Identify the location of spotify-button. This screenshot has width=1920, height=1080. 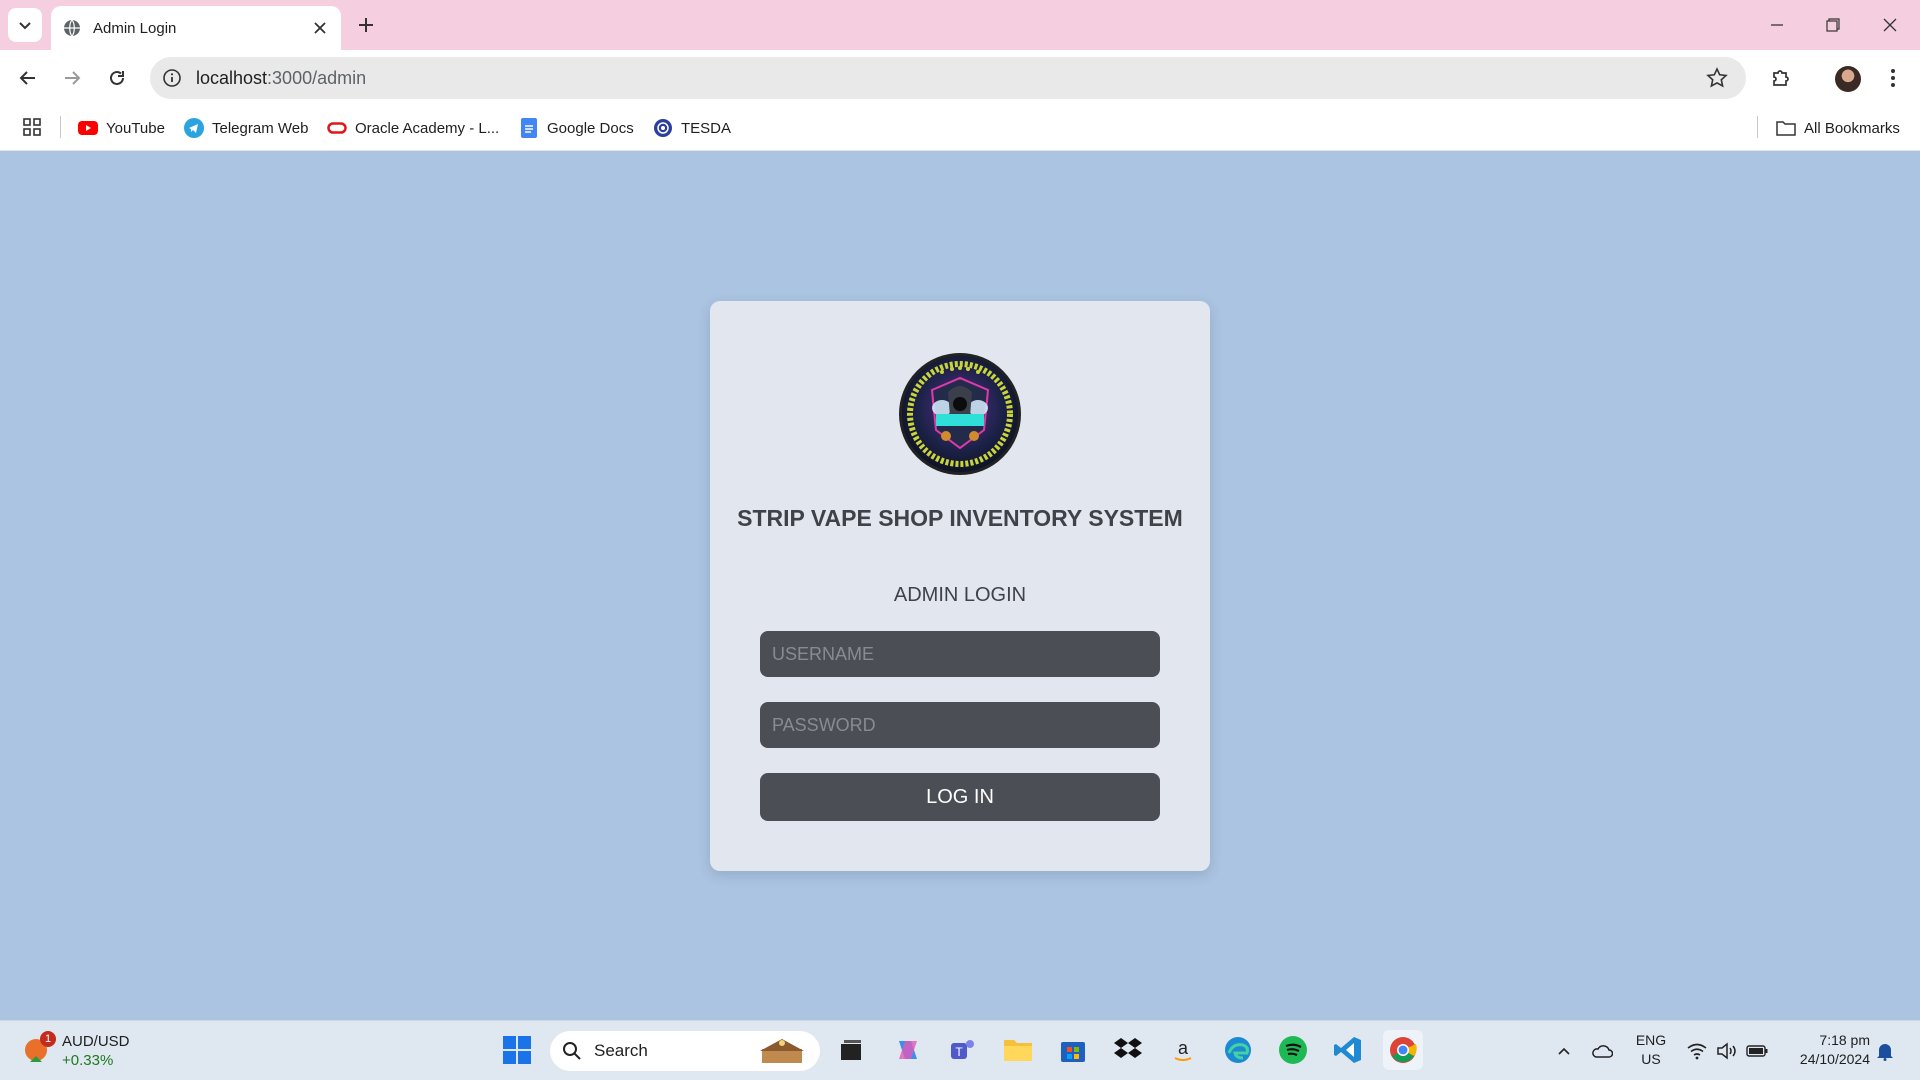
(1293, 1050).